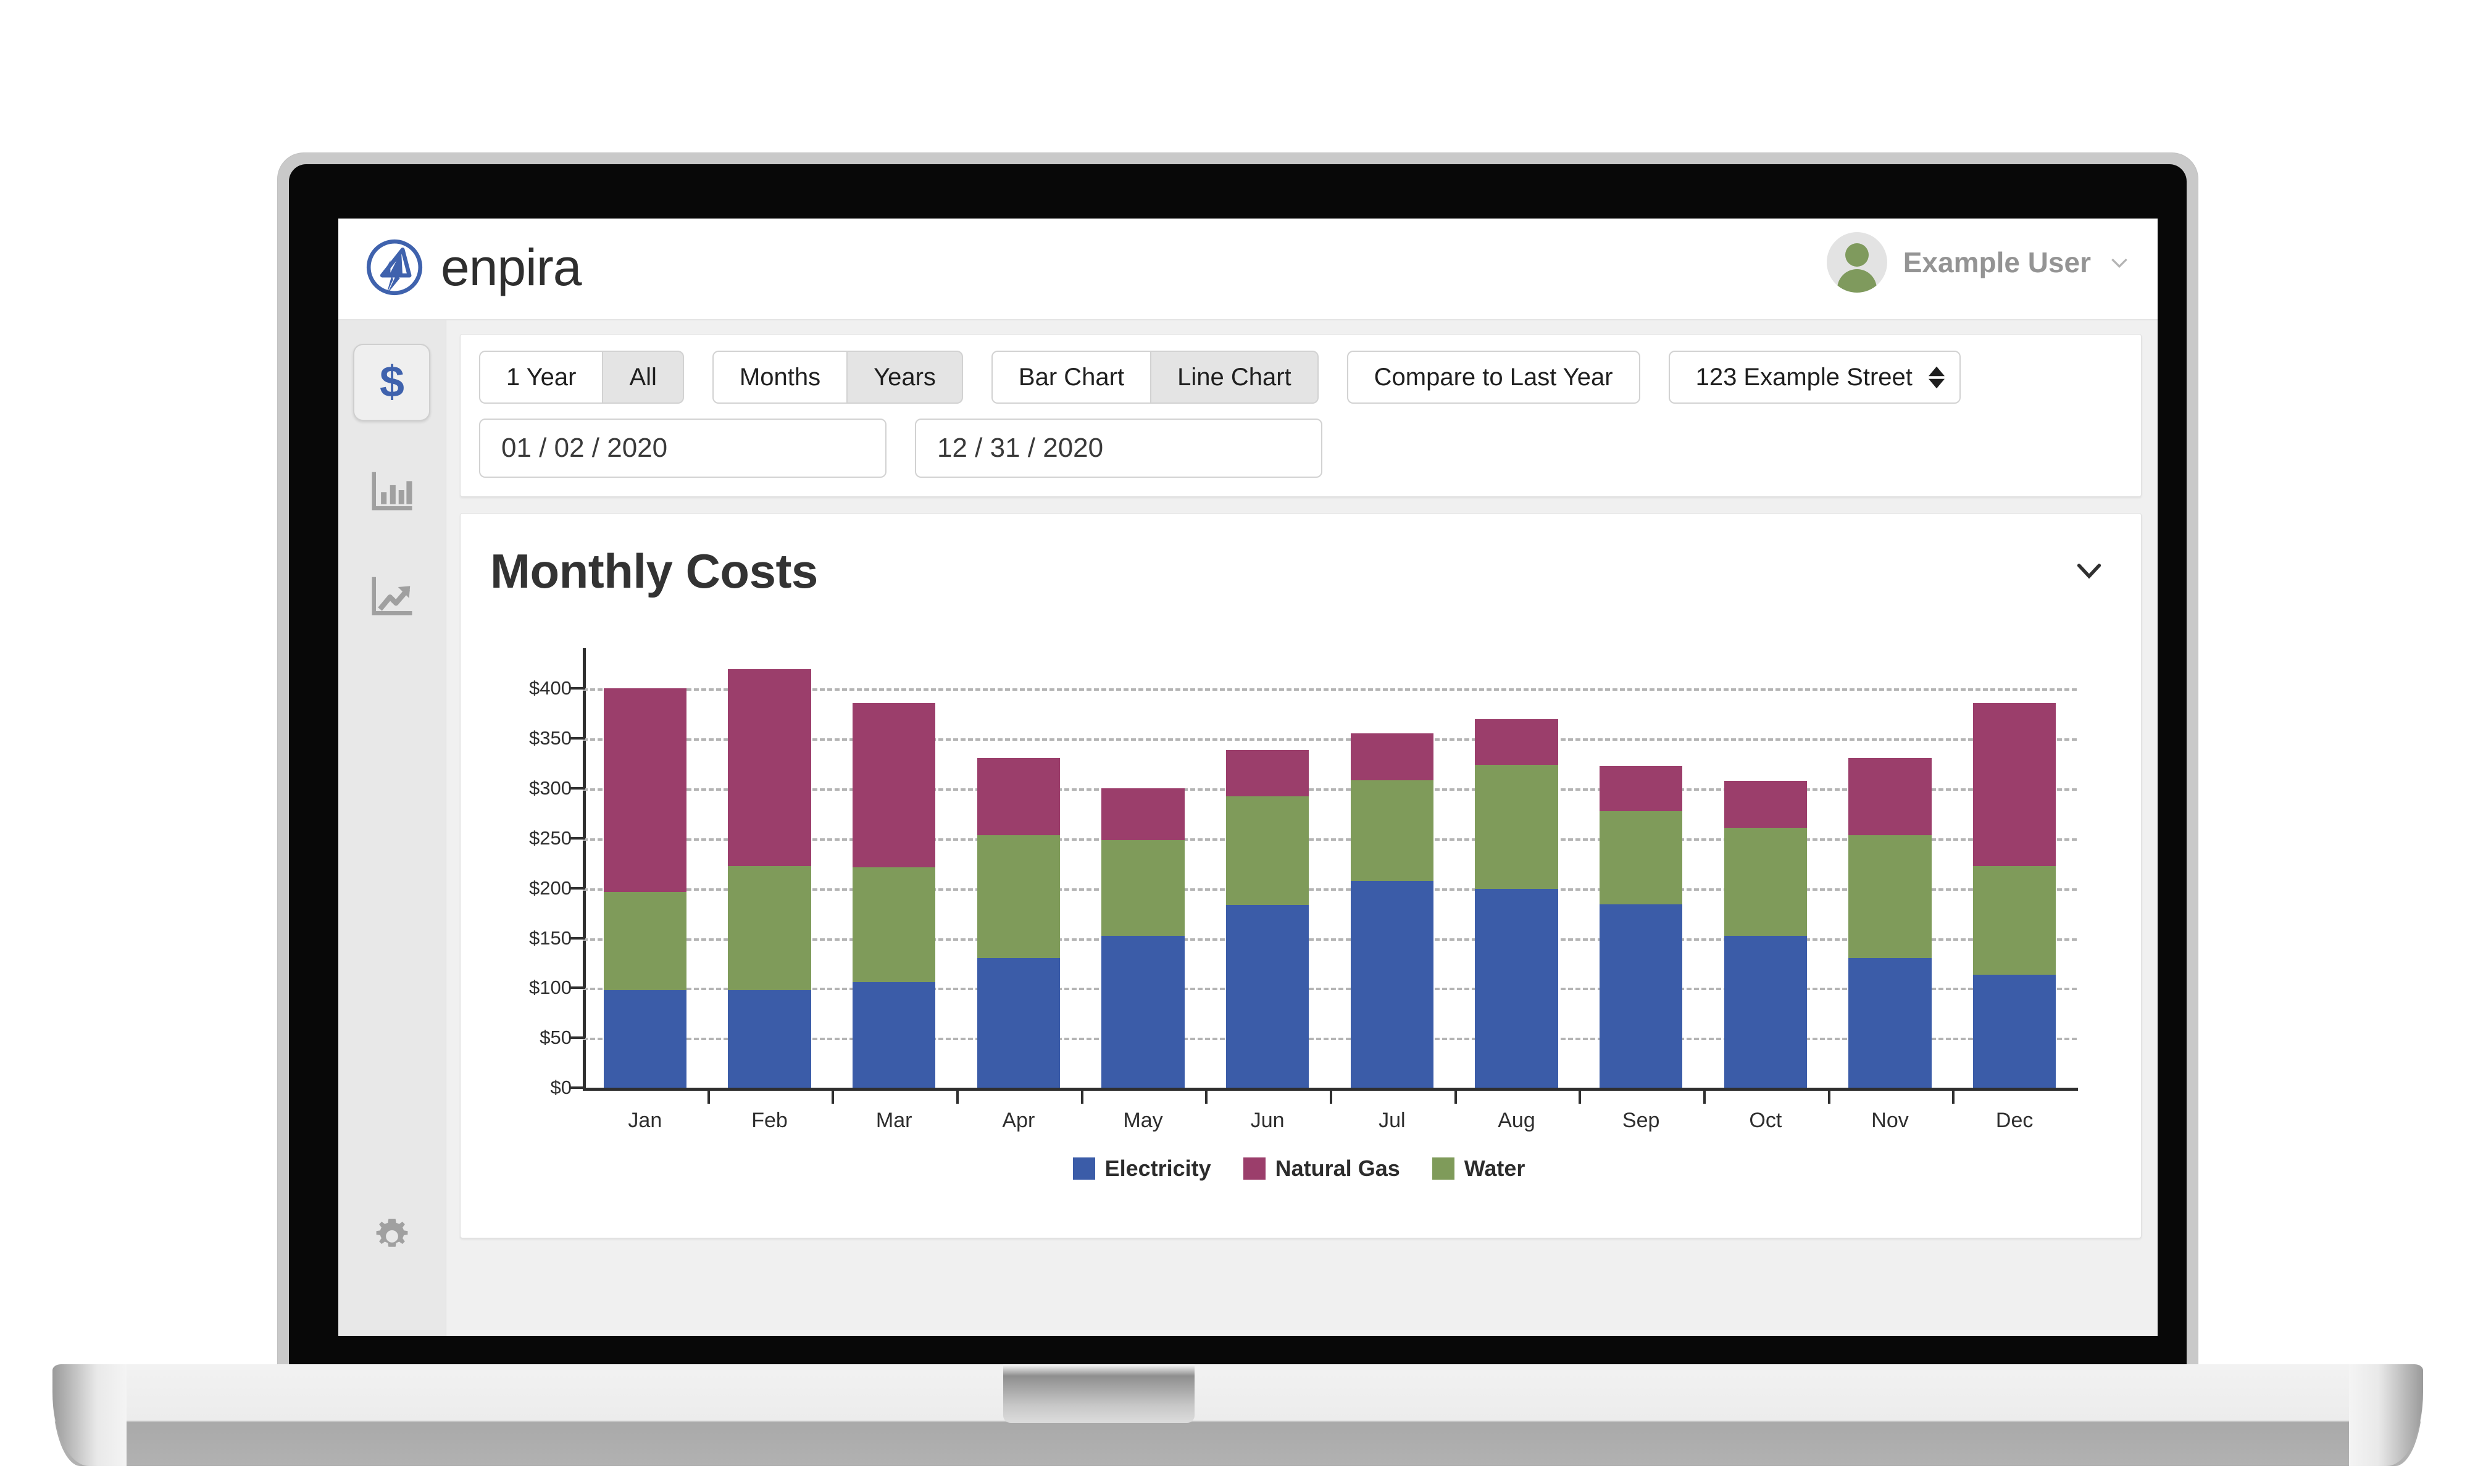  Describe the element at coordinates (780, 377) in the screenshot. I see `period-option-months: Months` at that location.